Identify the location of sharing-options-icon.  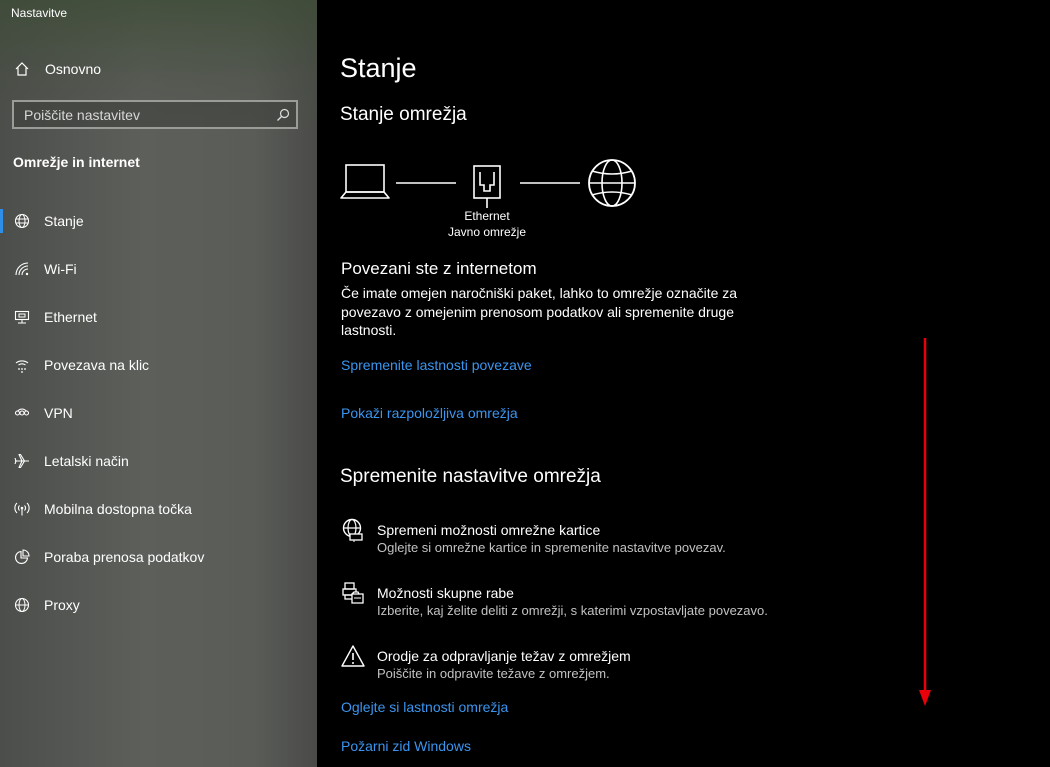
(353, 594).